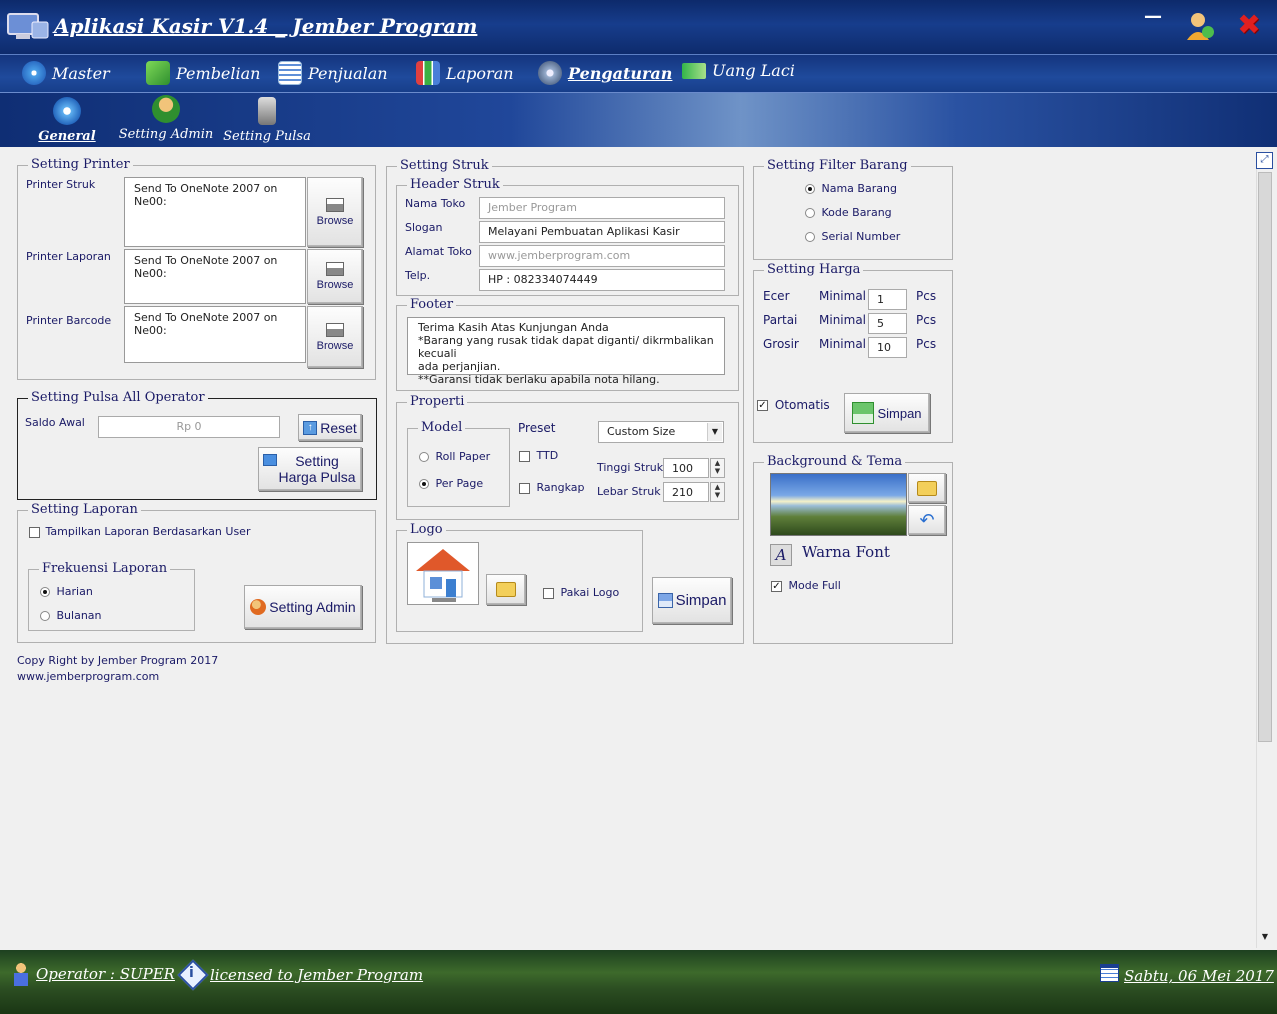  Describe the element at coordinates (303, 607) in the screenshot. I see `setting-admin-button: Setting Admin` at that location.